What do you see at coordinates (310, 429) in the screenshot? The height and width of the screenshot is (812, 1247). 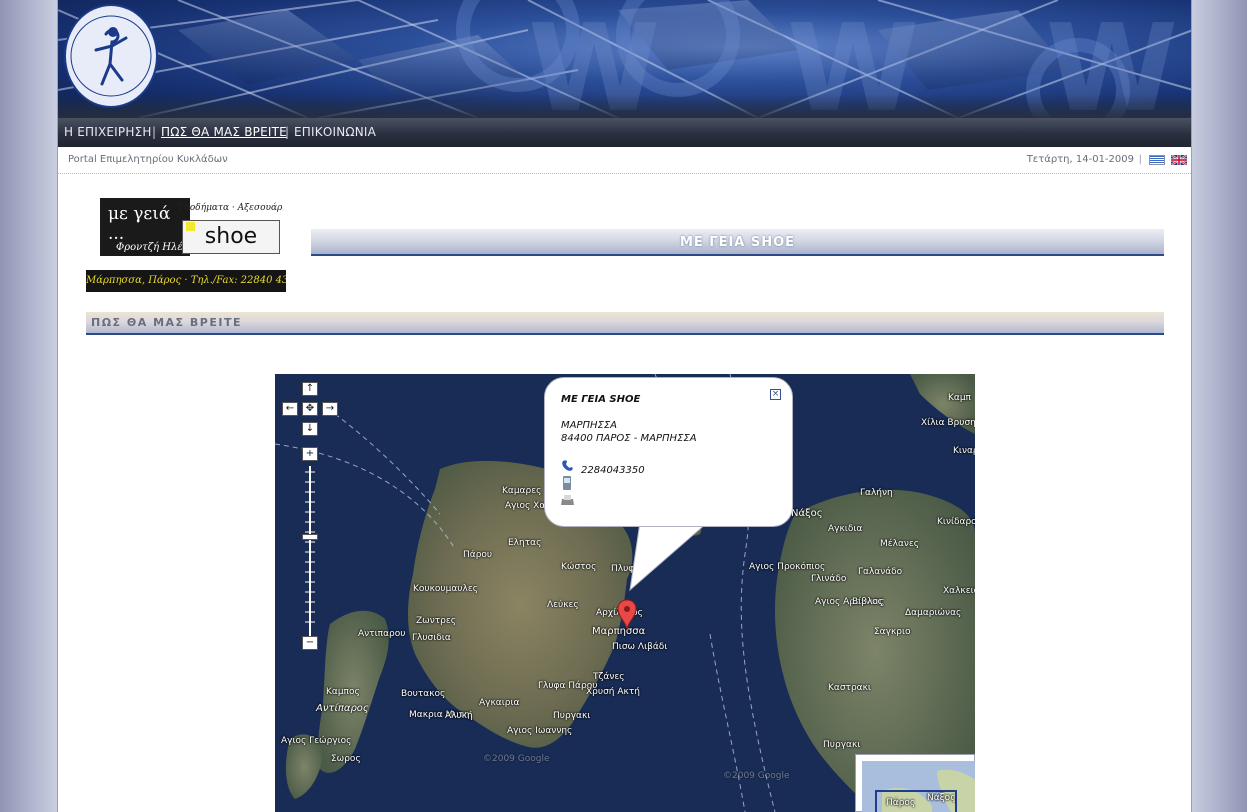 I see `pan-down-button: ↓` at bounding box center [310, 429].